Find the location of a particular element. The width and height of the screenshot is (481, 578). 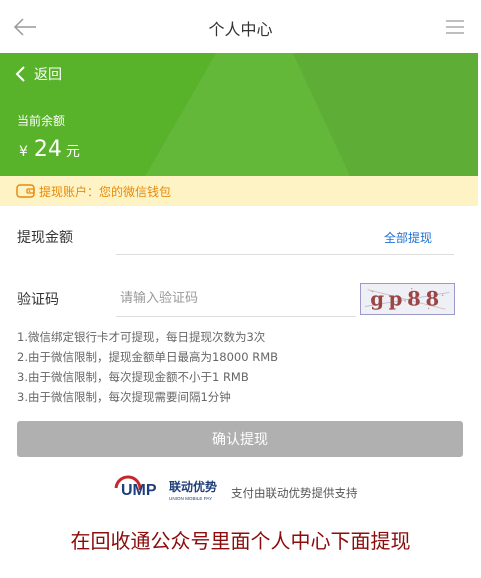

chevron-left-icon is located at coordinates (20, 74).